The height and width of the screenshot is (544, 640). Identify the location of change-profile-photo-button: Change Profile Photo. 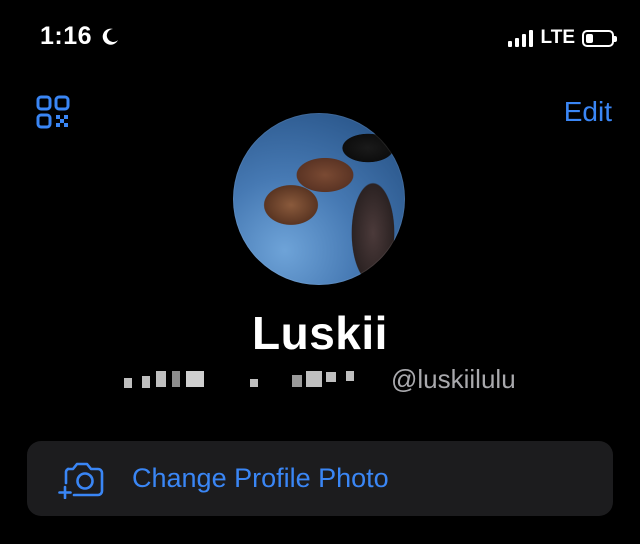
(320, 478).